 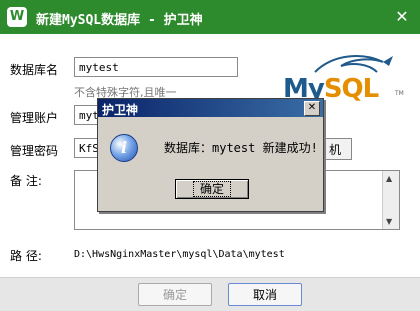 I want to click on app-logo-icon: W, so click(x=17, y=17).